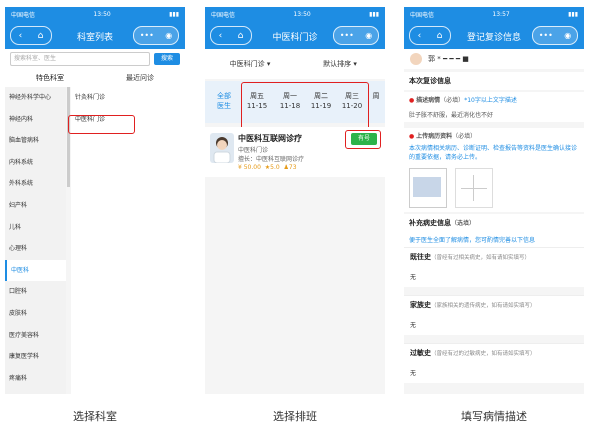 The image size is (594, 432). I want to click on search-row: 搜索科室、医生 搜索, so click(95, 59).